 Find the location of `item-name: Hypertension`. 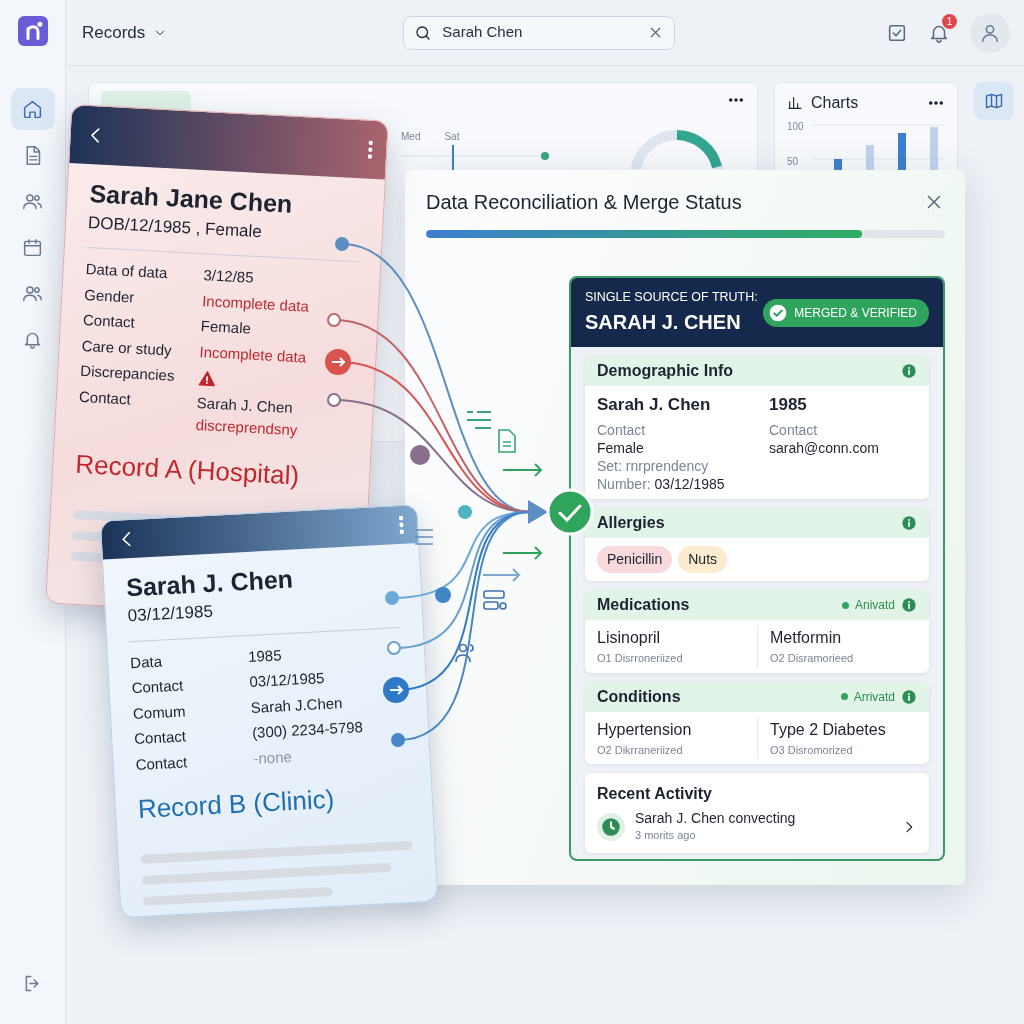

item-name: Hypertension is located at coordinates (645, 729).